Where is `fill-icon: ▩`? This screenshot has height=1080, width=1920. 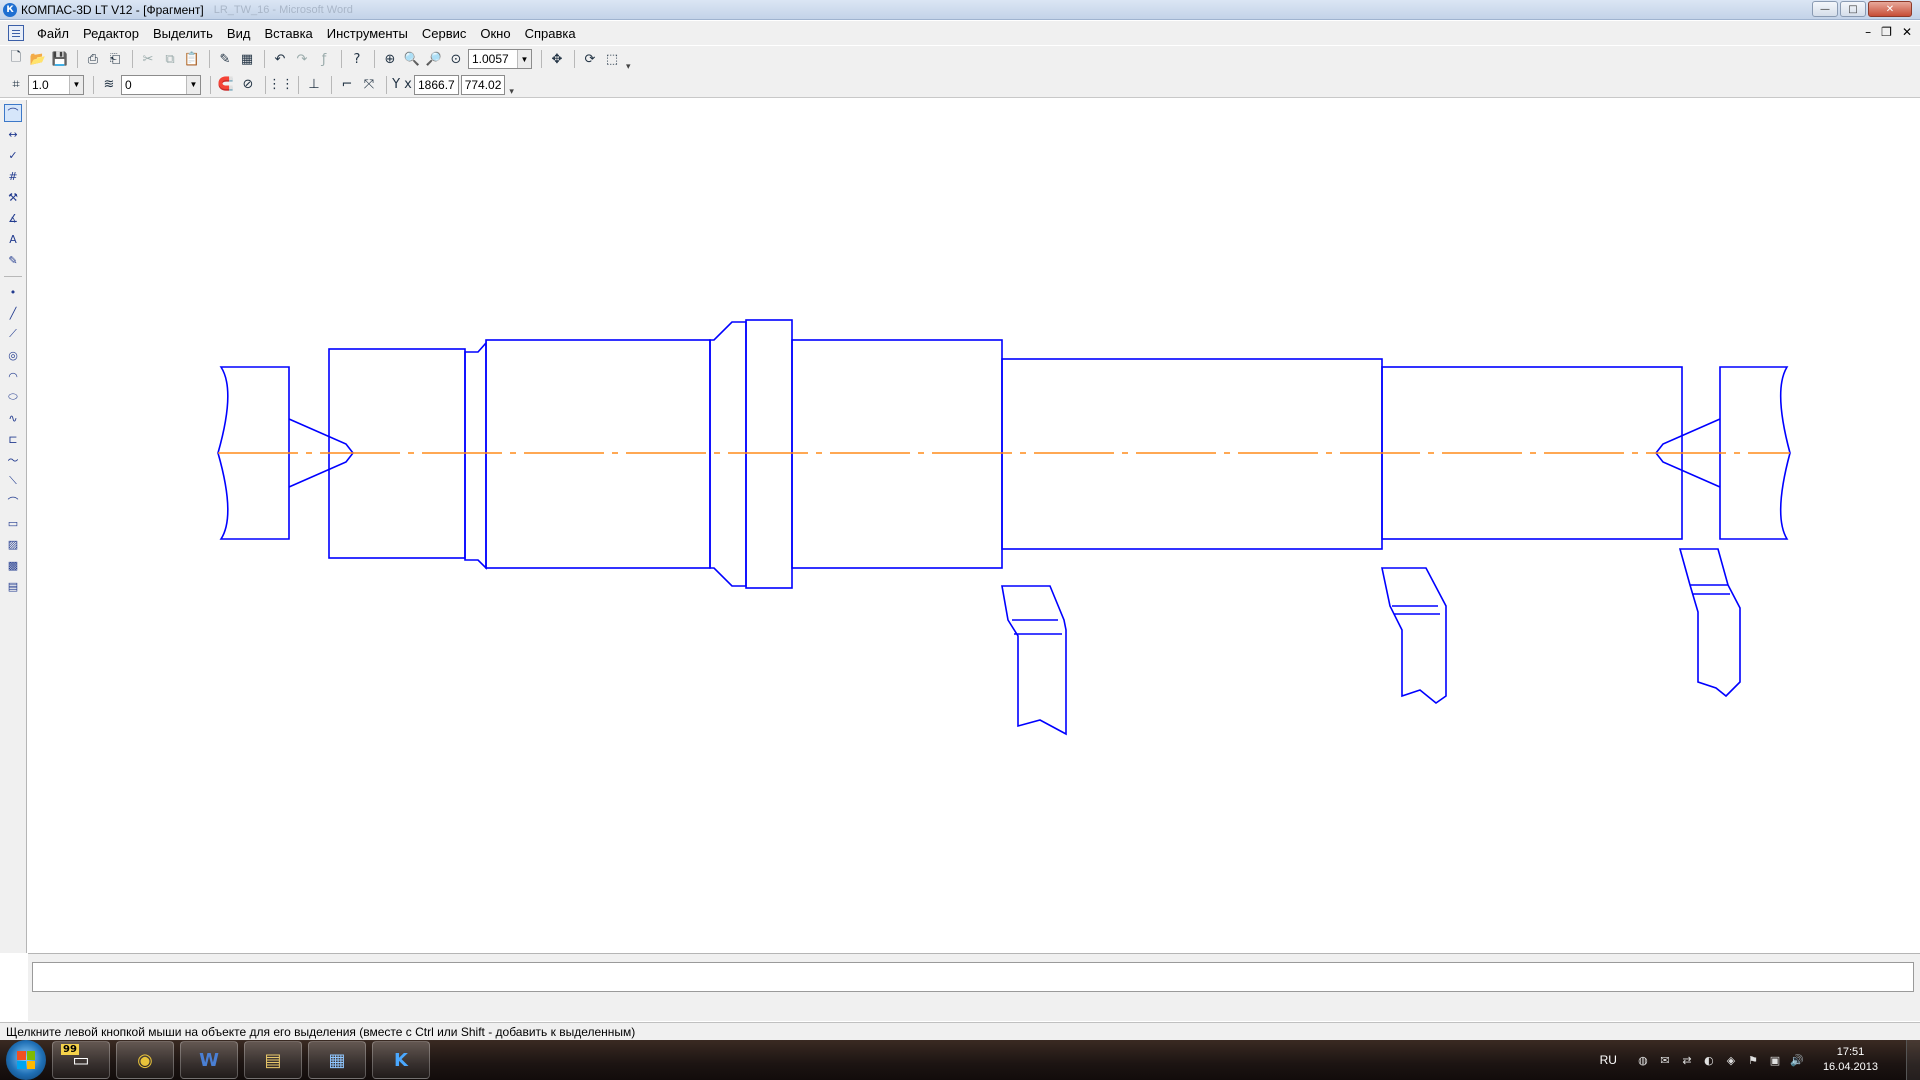
fill-icon: ▩ is located at coordinates (13, 565).